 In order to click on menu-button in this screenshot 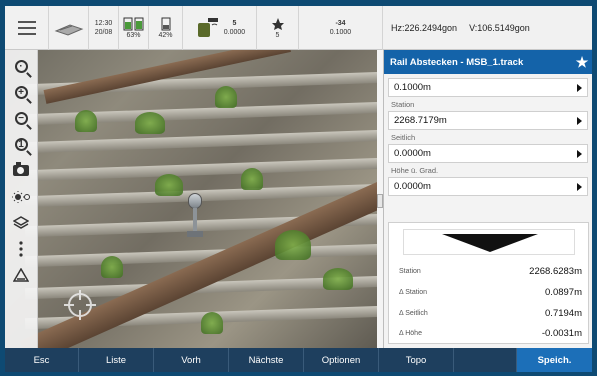, I will do `click(27, 28)`.